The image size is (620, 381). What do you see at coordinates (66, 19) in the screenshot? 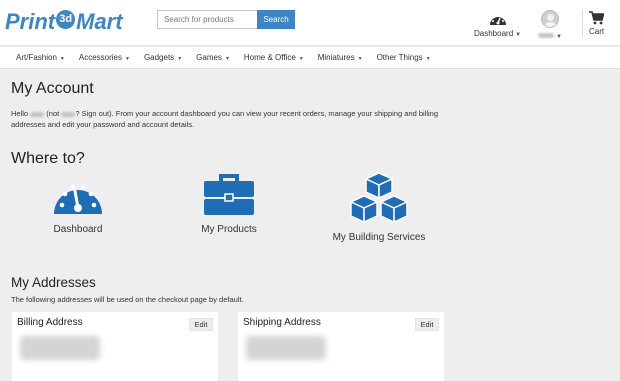
I see `logo-3d-badge: 3d` at bounding box center [66, 19].